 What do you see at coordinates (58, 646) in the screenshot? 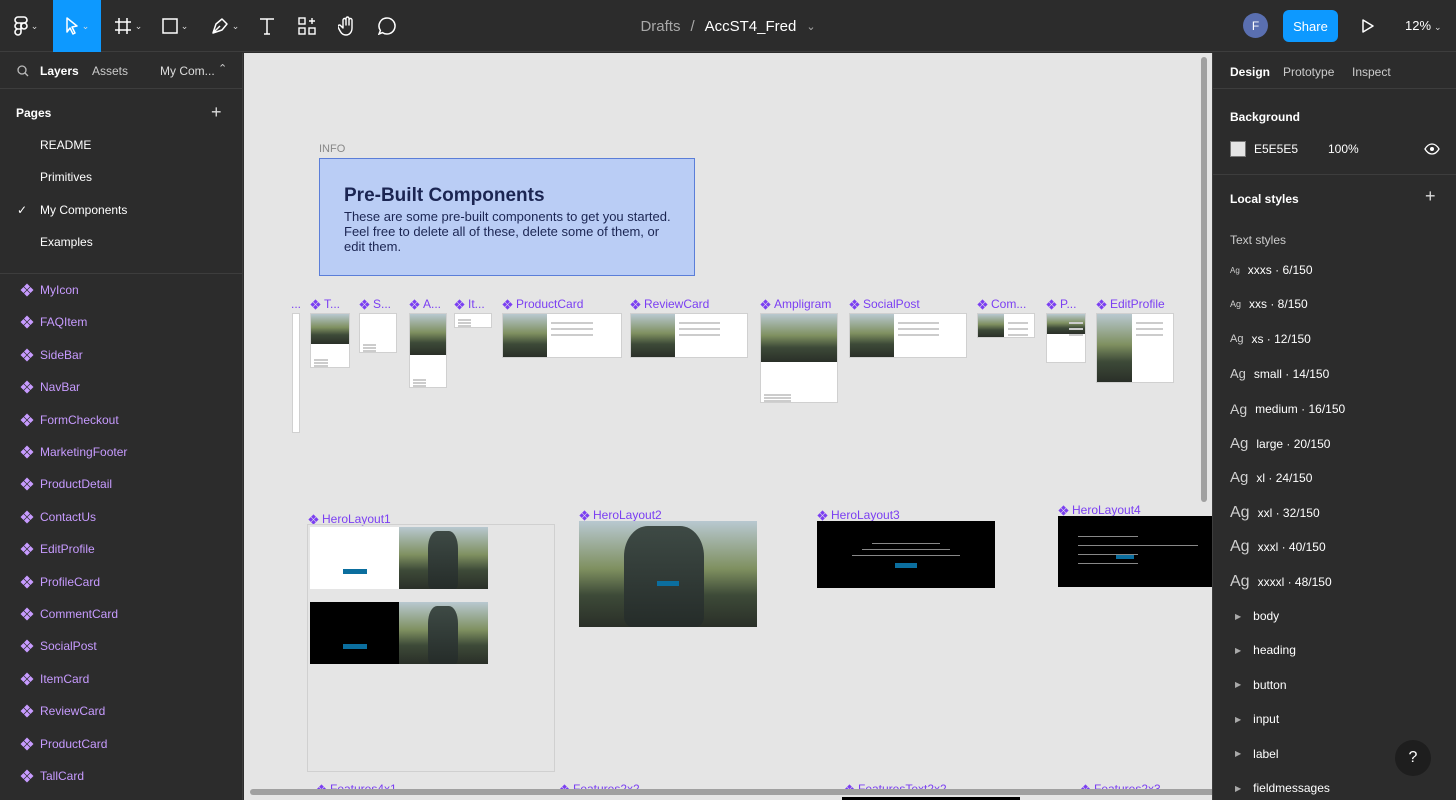
I see `layer-socialpost: SocialPost` at bounding box center [58, 646].